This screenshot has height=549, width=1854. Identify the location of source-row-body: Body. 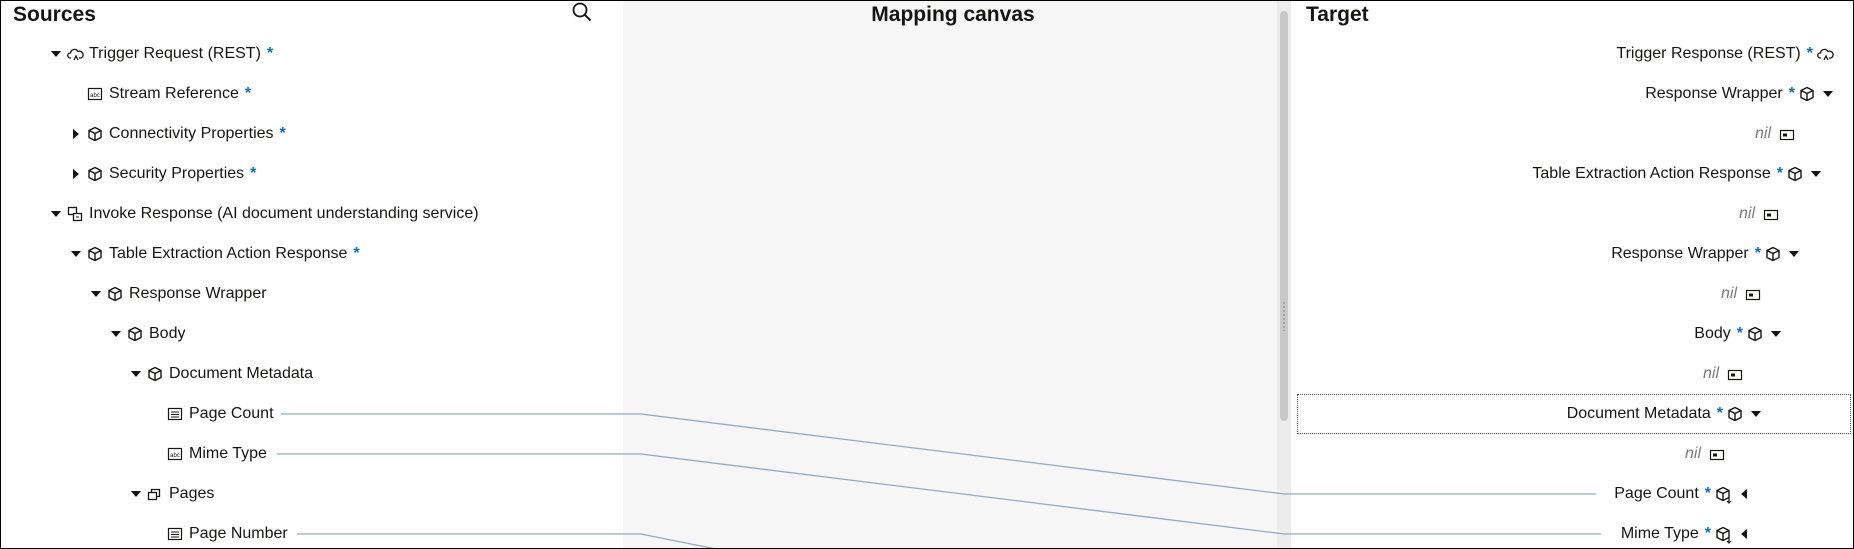
(147, 334).